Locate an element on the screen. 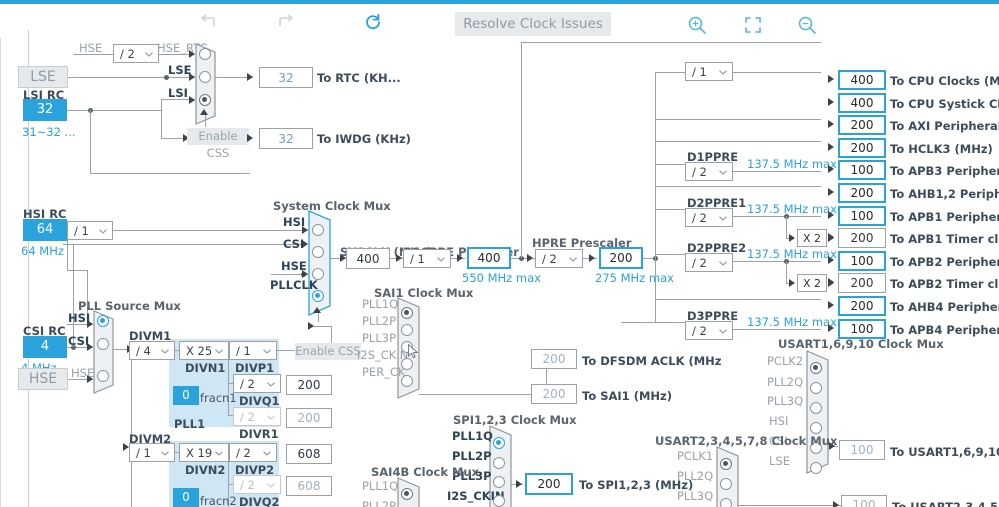 This screenshot has width=999, height=507. apb1-timer-mult: X 2 is located at coordinates (812, 238).